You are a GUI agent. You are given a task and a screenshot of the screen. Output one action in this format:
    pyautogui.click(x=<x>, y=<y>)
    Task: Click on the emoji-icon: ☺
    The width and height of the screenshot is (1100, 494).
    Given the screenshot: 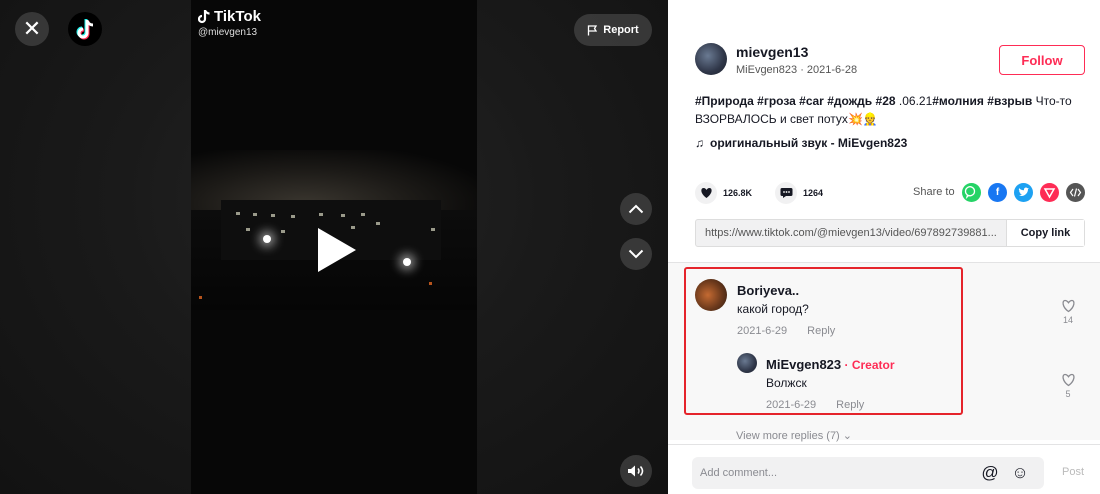 What is the action you would take?
    pyautogui.click(x=1020, y=473)
    